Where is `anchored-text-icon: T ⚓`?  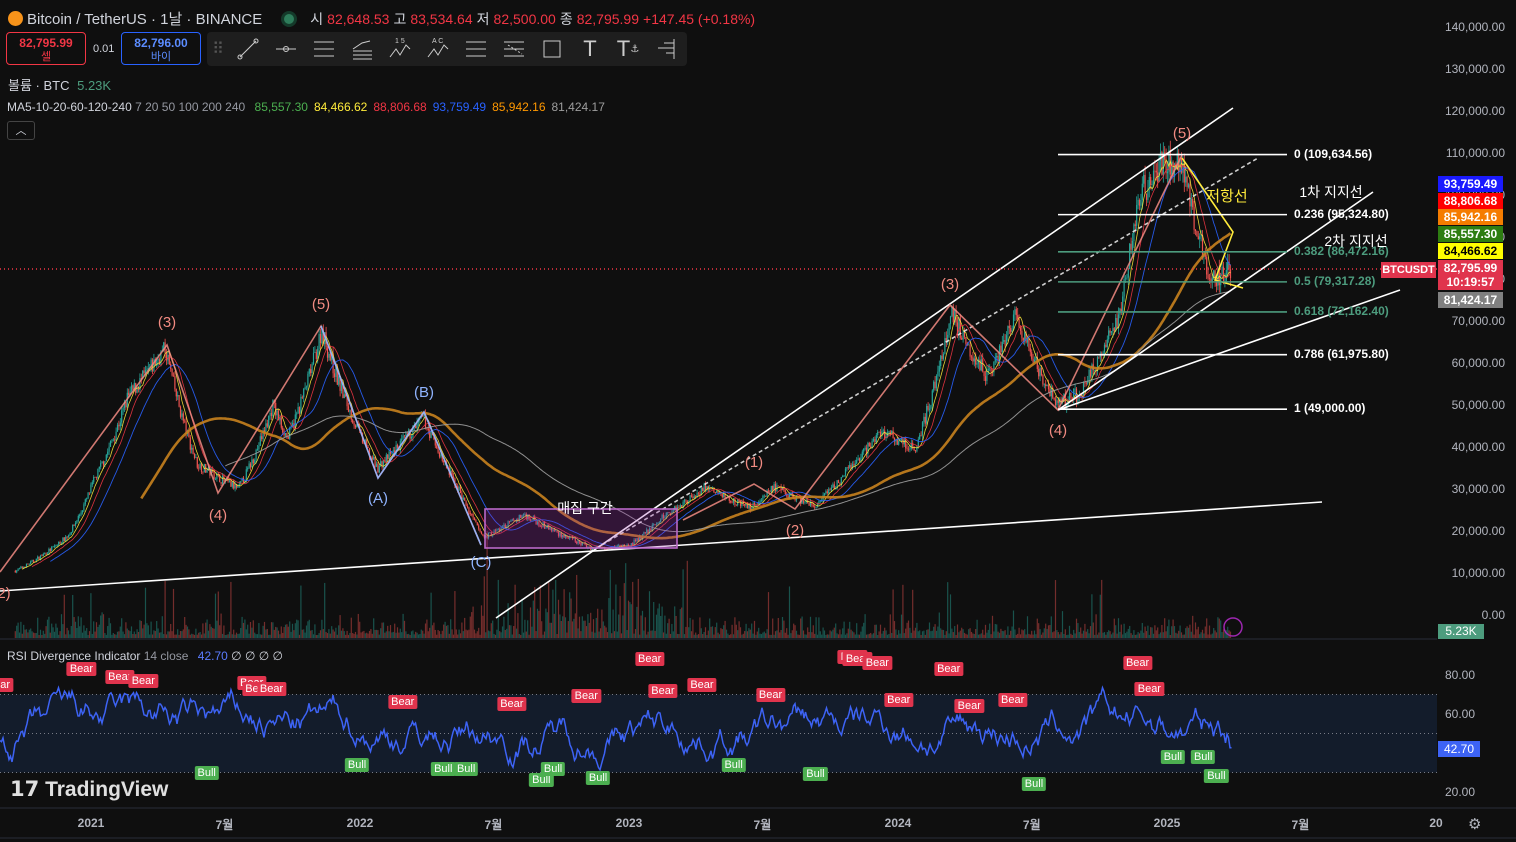
anchored-text-icon: T ⚓ is located at coordinates (628, 49).